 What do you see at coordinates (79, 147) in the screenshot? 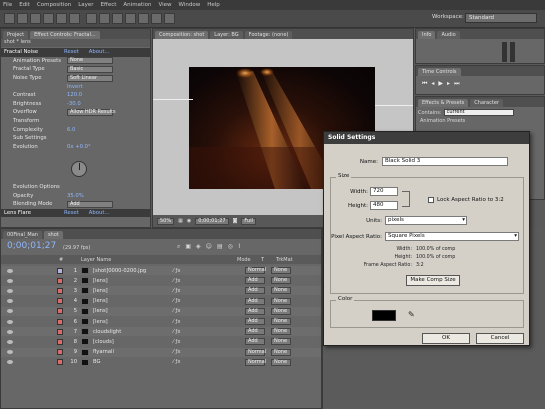
I see `effect-param-value: 0x +0.0°` at bounding box center [79, 147].